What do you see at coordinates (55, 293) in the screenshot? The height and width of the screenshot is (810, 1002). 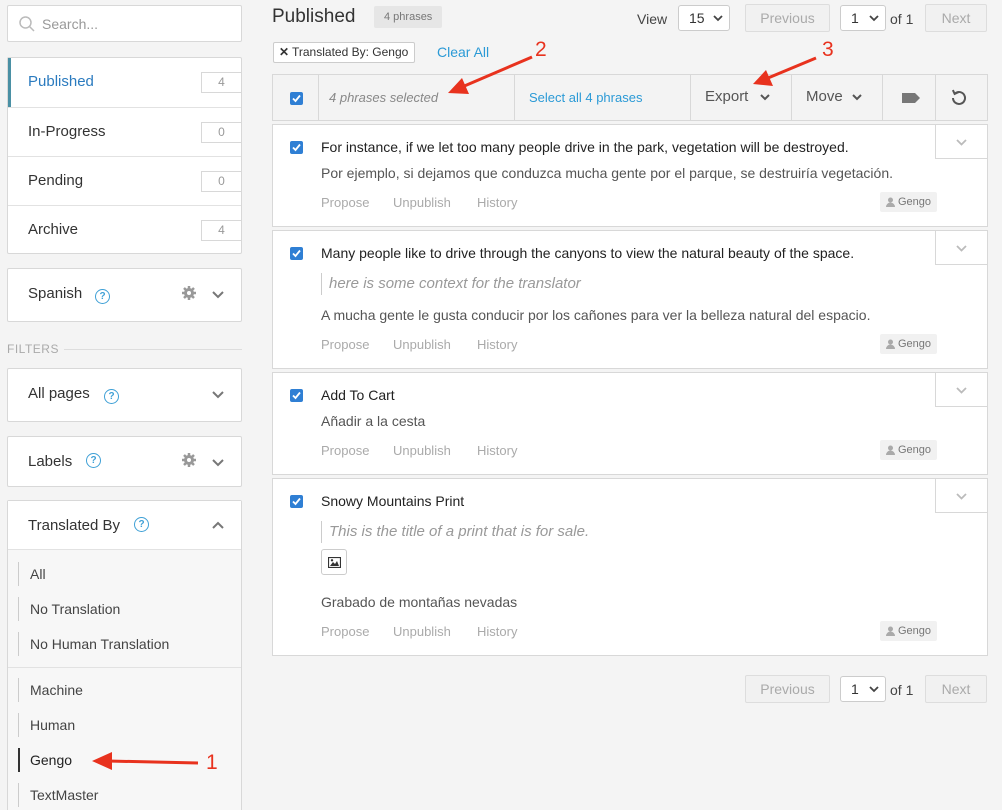 I see `language-label: Spanish` at bounding box center [55, 293].